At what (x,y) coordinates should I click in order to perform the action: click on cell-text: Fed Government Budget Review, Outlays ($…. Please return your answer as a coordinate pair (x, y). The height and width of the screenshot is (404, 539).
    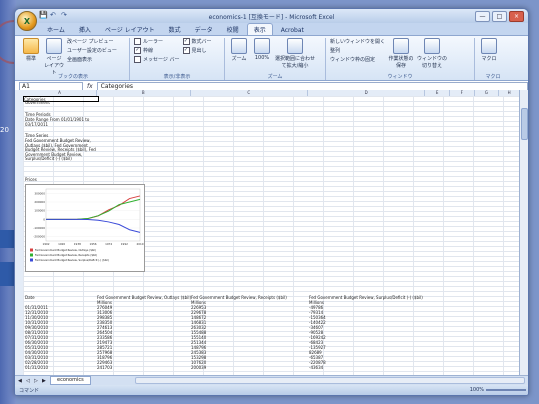
    Looking at the image, I should click on (60, 149).